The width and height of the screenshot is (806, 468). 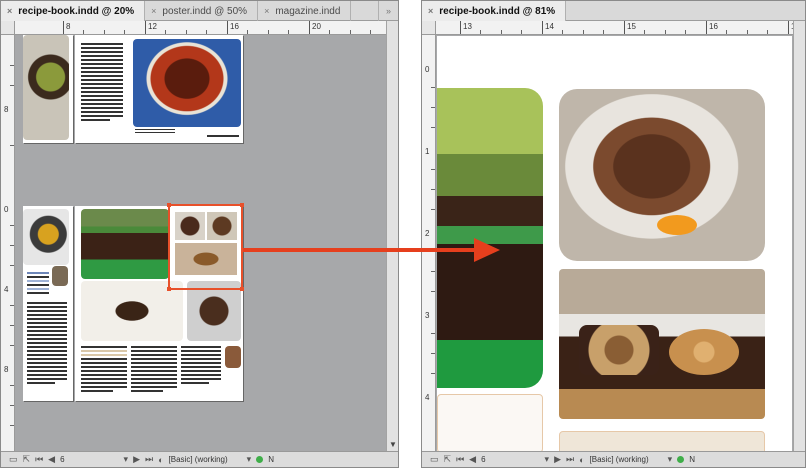 I want to click on vertical-scrollbar, so click(x=799, y=236).